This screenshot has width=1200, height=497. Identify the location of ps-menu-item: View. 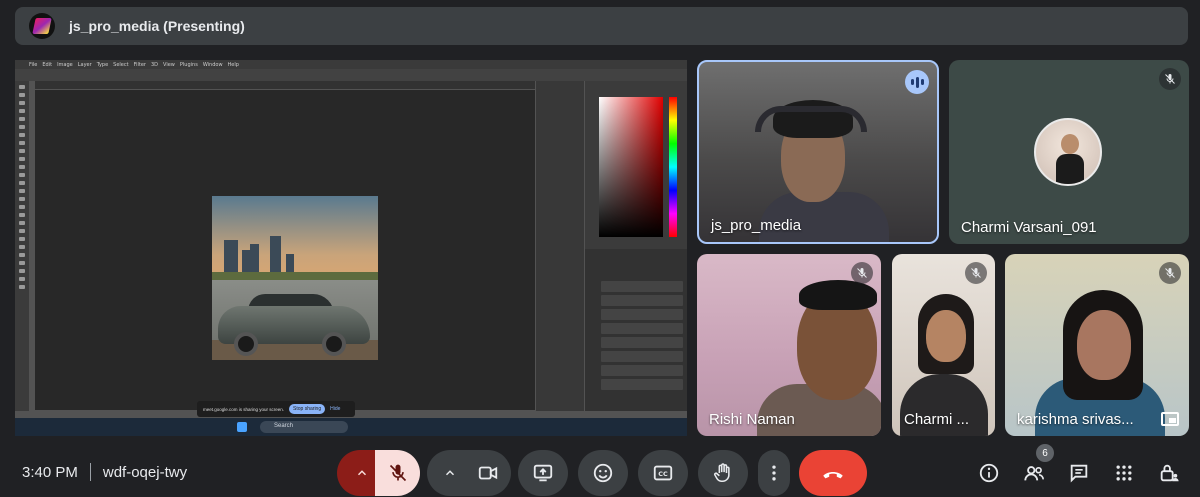
(169, 64).